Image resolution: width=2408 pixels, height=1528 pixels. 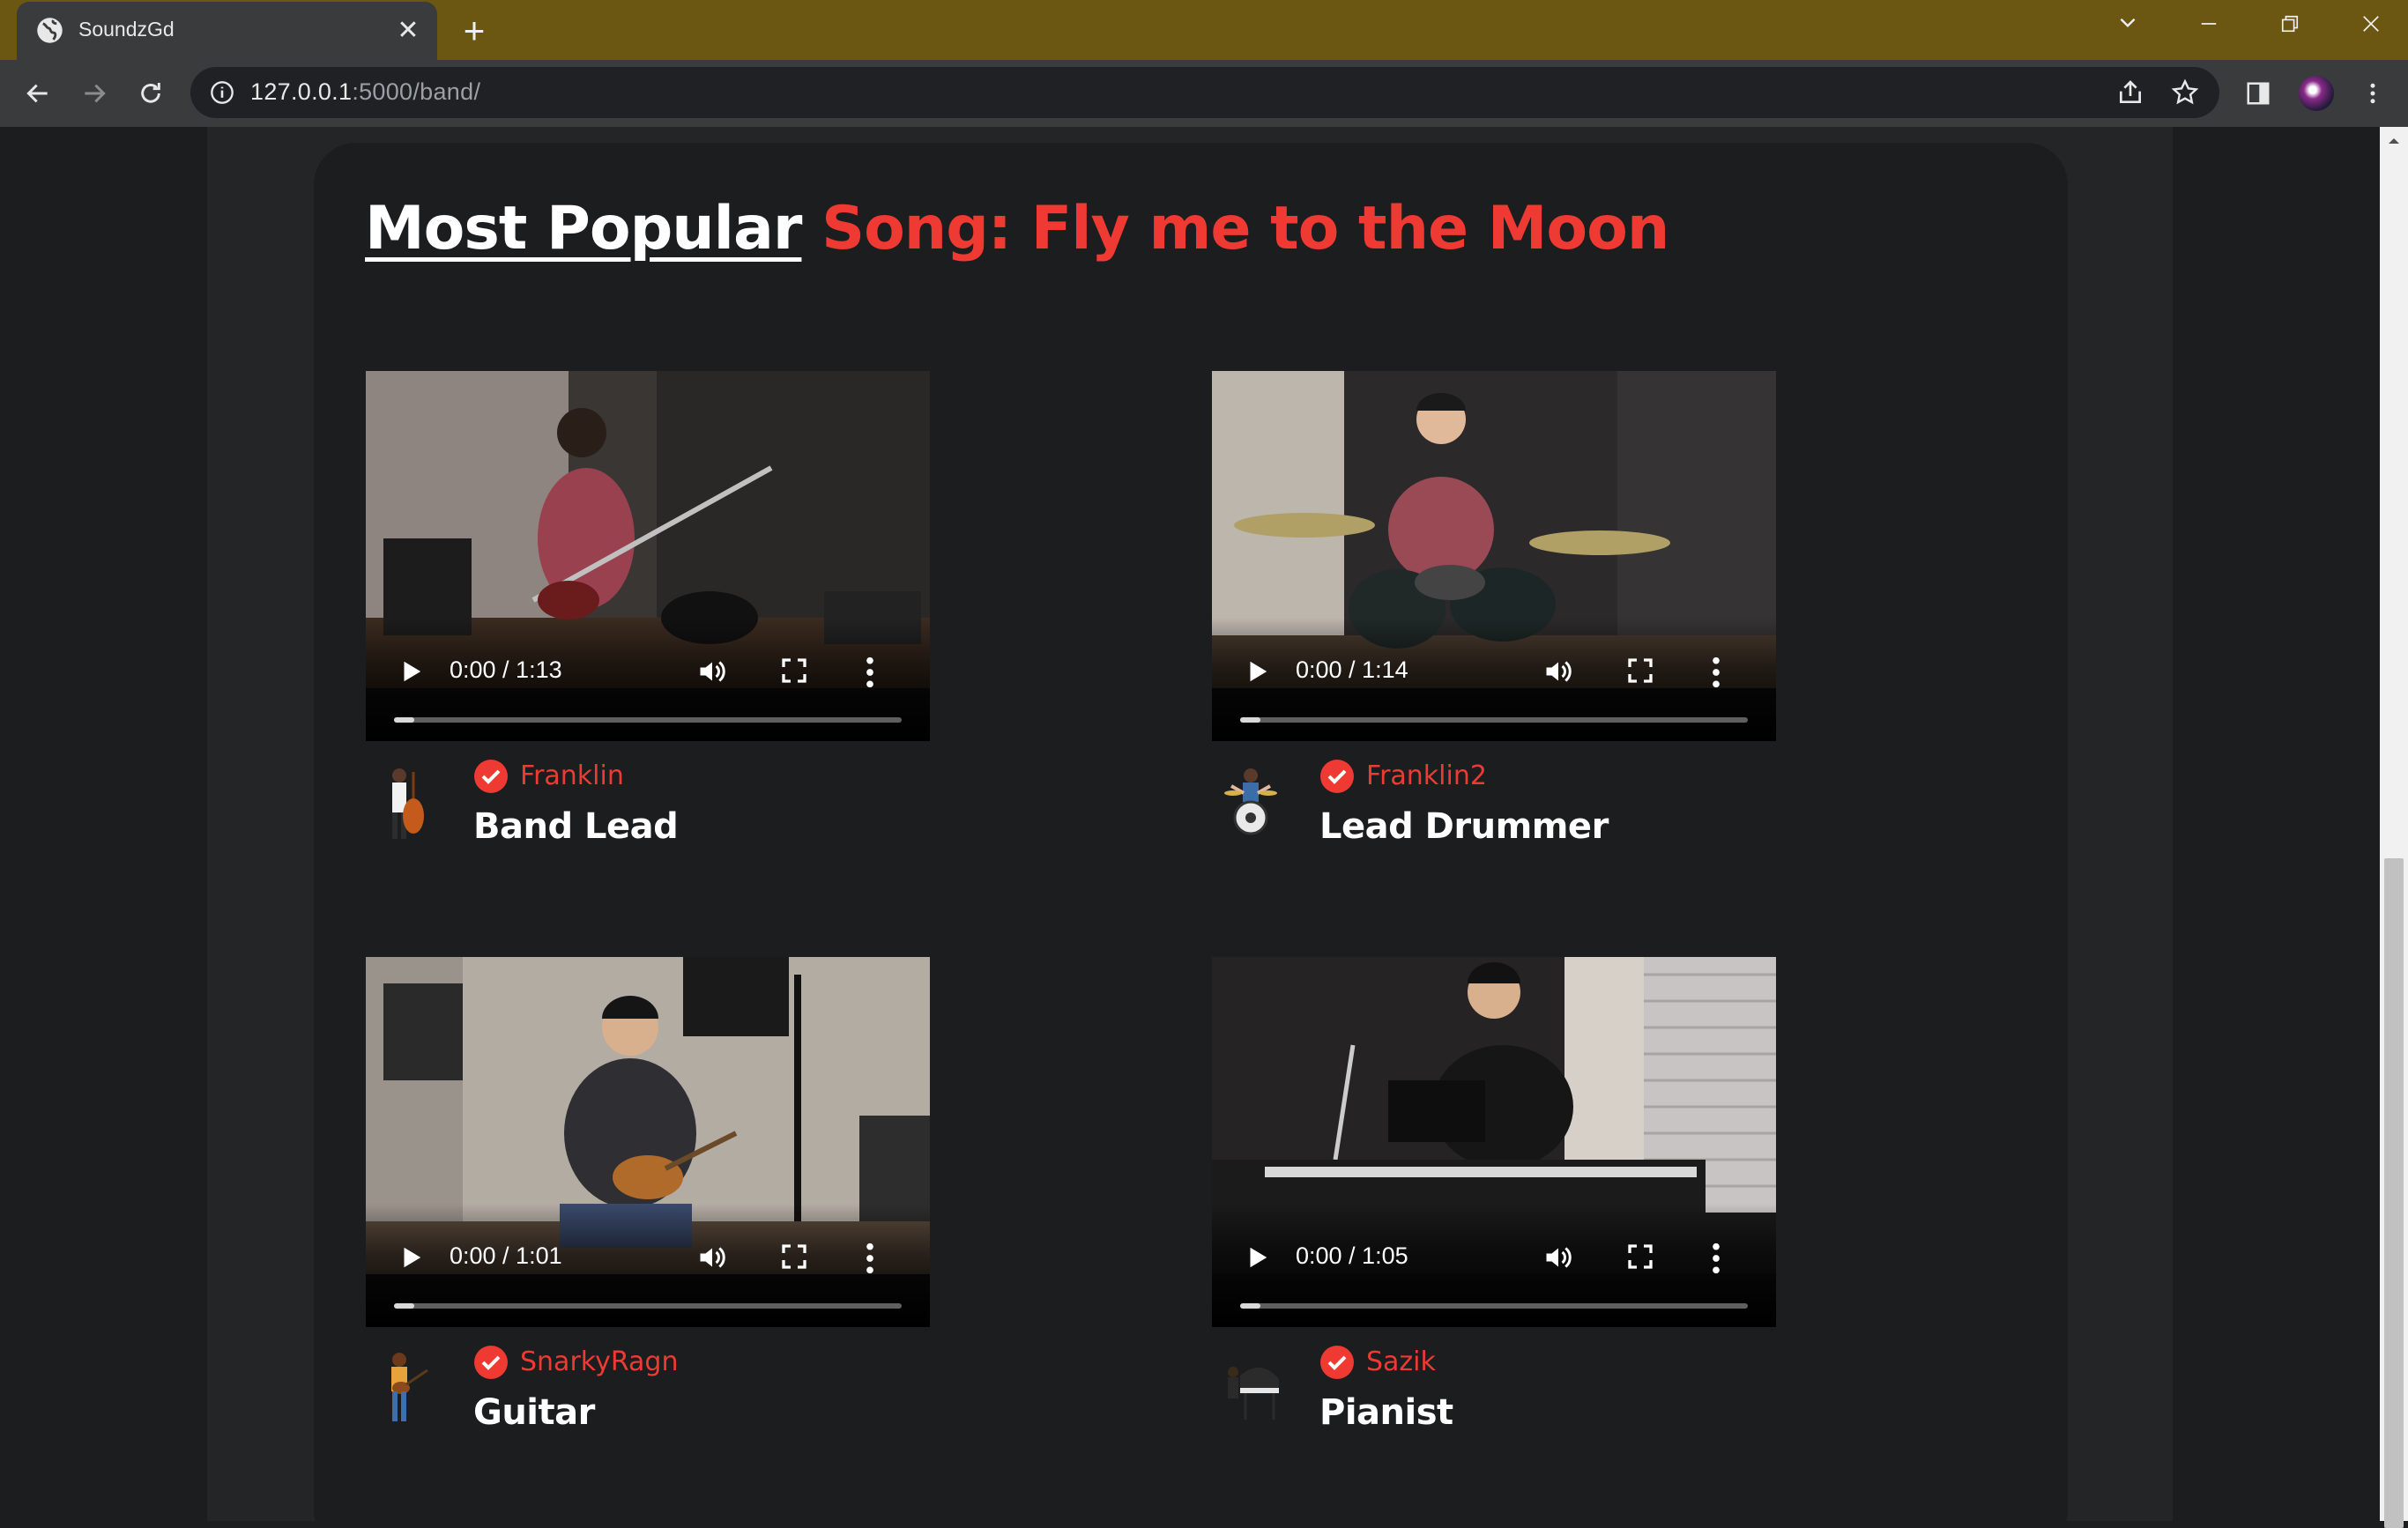 What do you see at coordinates (648, 679) in the screenshot?
I see `video-controls: 0:00 / 1:13` at bounding box center [648, 679].